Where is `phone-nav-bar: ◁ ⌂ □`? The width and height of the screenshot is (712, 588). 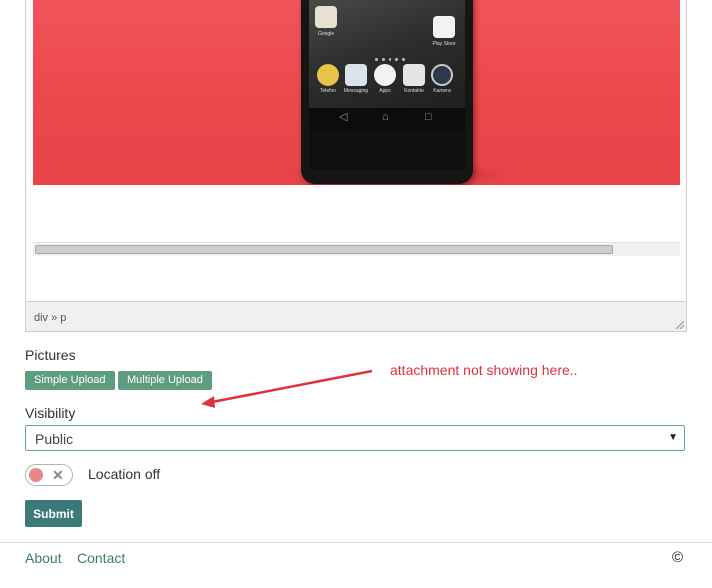 phone-nav-bar: ◁ ⌂ □ is located at coordinates (387, 119).